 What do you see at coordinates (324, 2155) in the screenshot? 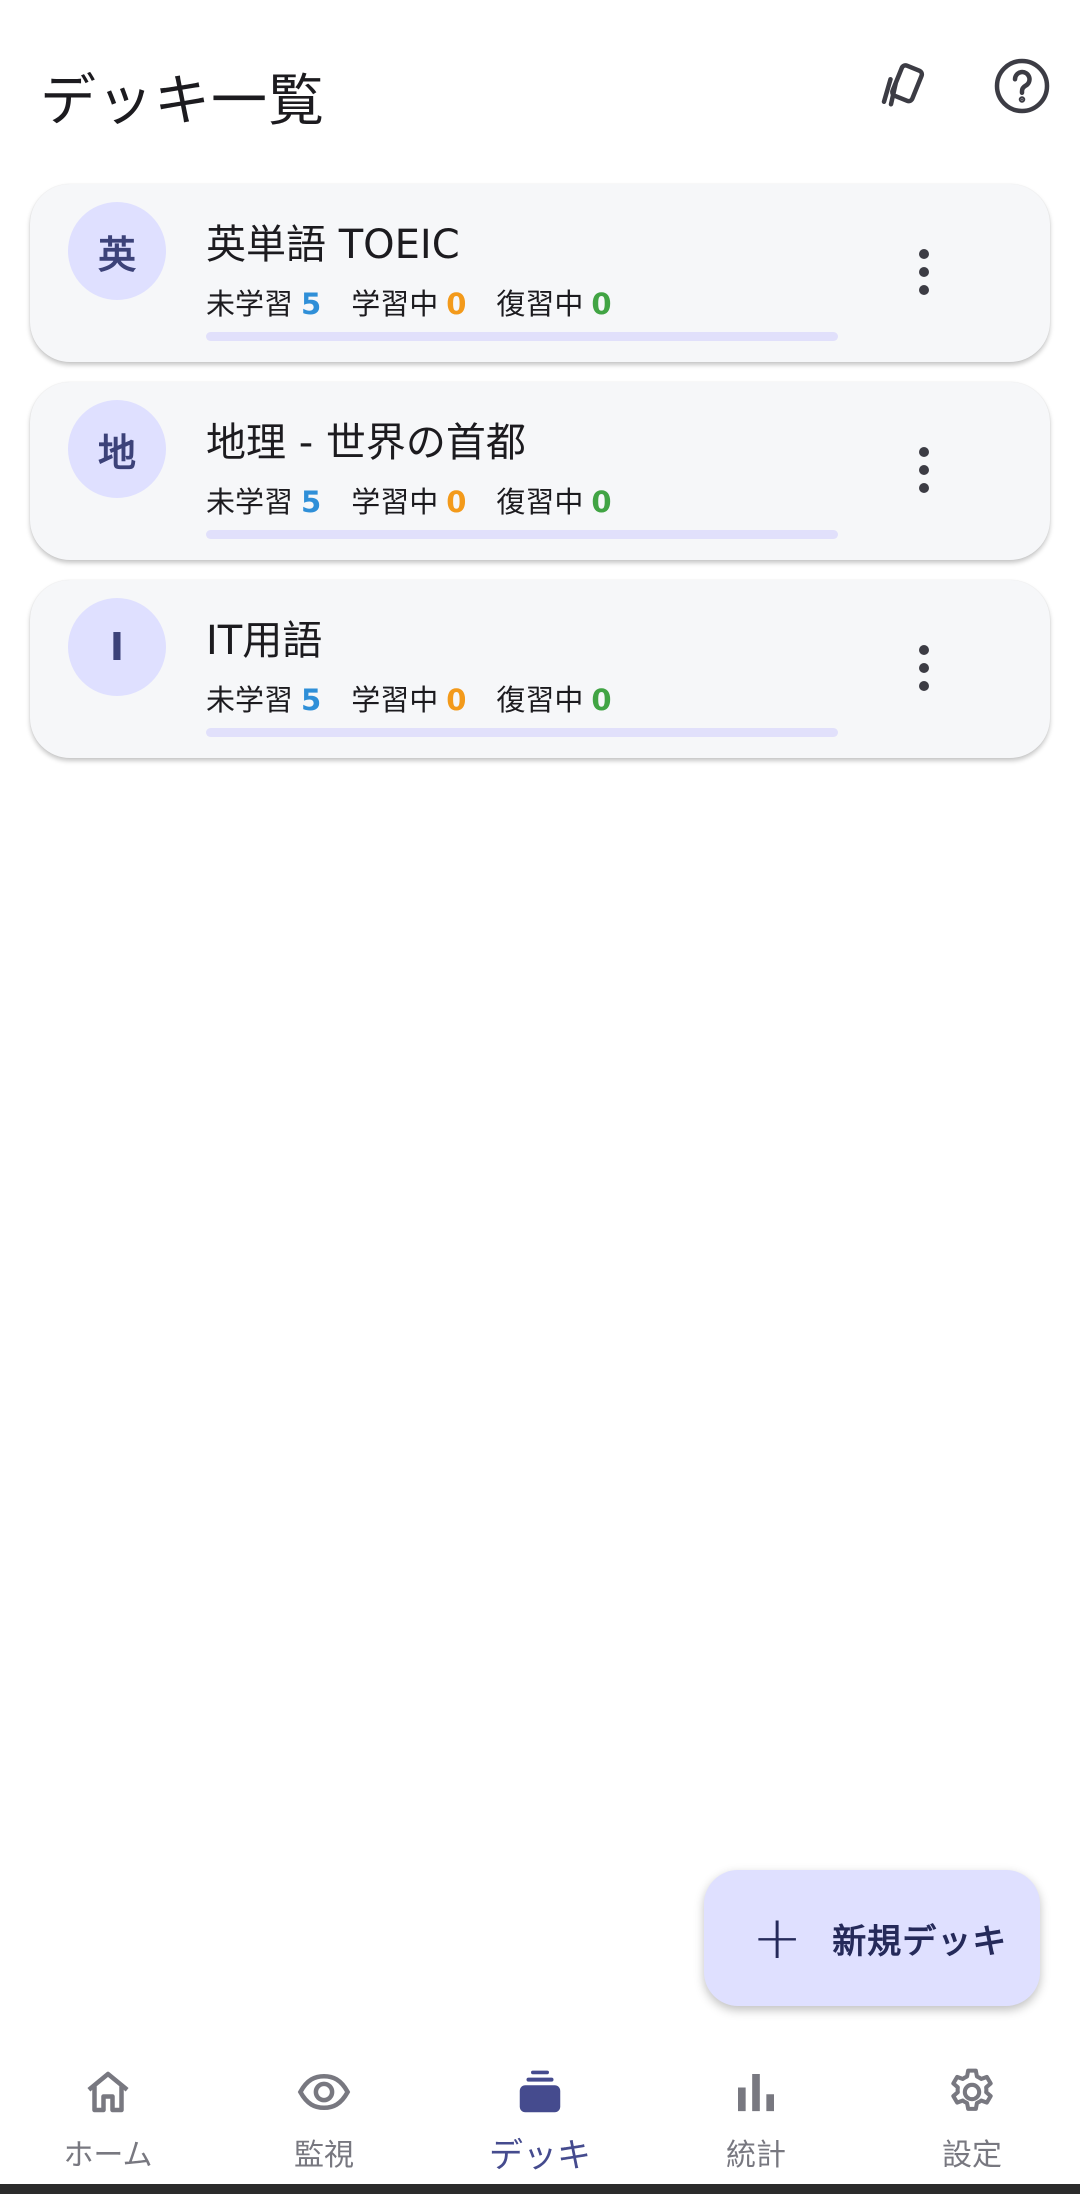
I see `nav-label-watch: 監視` at bounding box center [324, 2155].